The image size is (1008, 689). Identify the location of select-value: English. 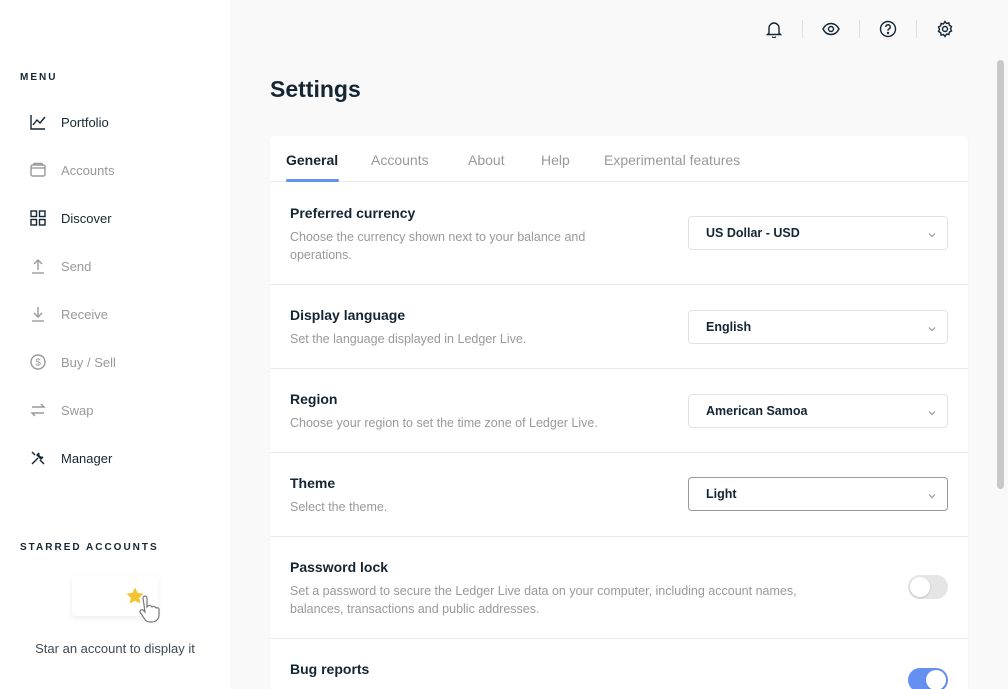
(729, 327).